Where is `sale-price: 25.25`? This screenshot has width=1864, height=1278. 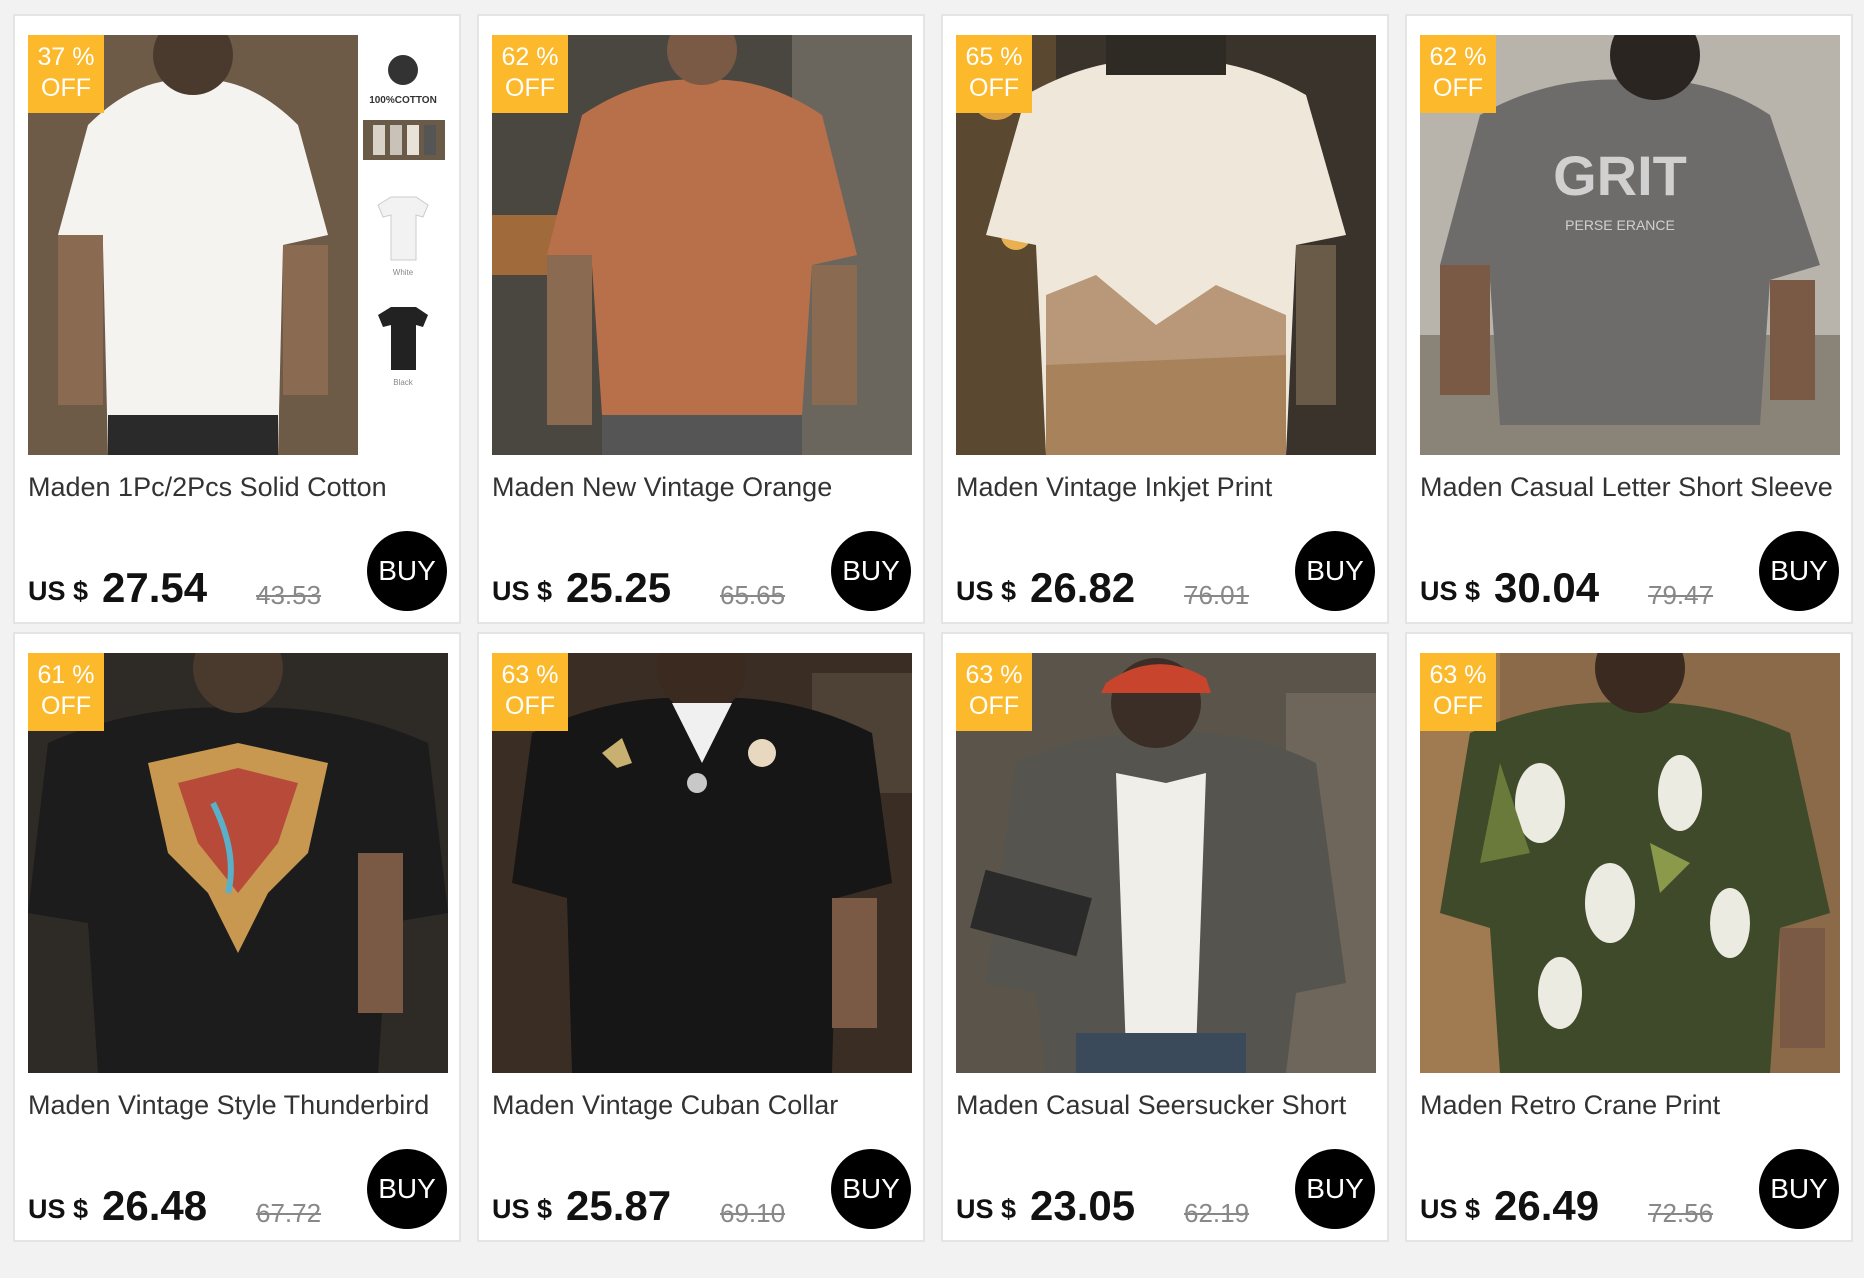 sale-price: 25.25 is located at coordinates (619, 587).